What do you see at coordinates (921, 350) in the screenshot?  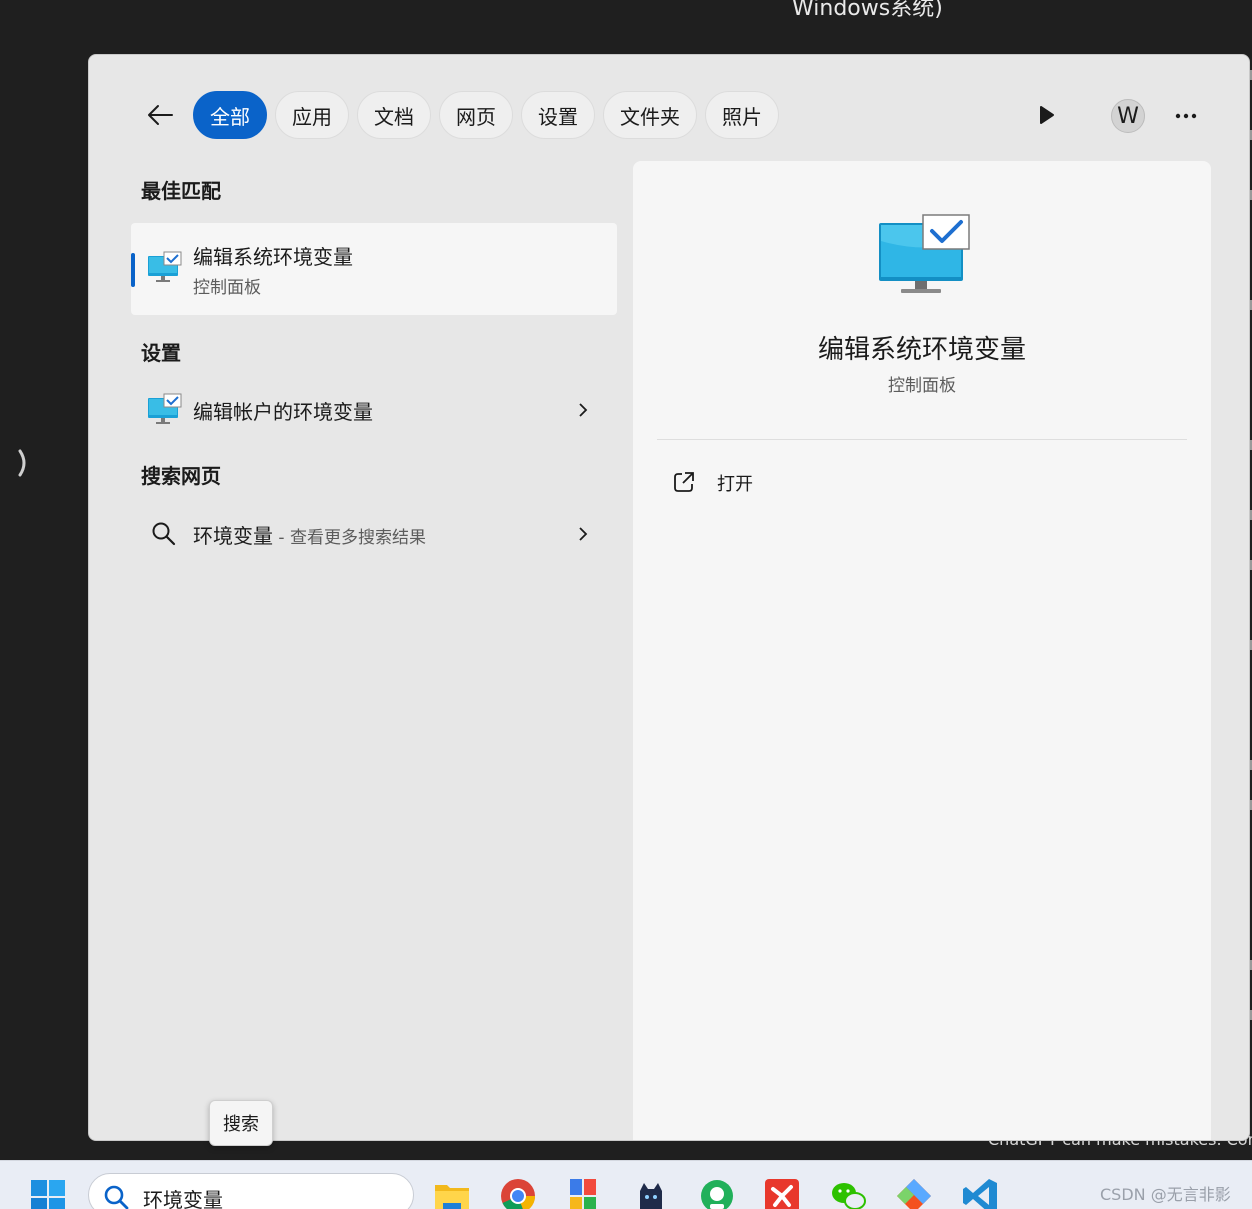 I see `preview-title: 编辑系统环境变量` at bounding box center [921, 350].